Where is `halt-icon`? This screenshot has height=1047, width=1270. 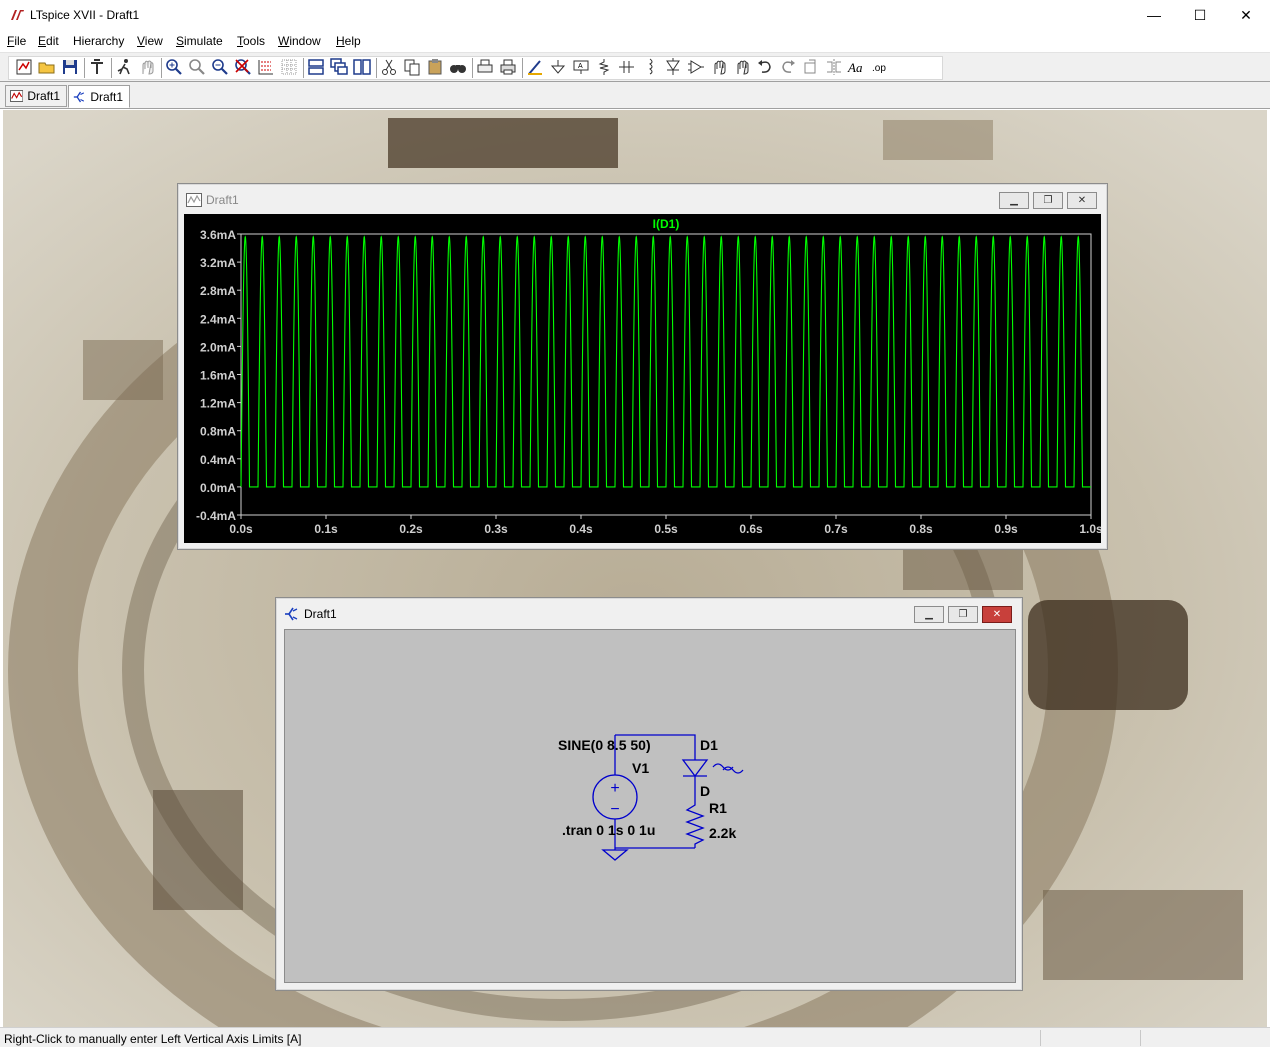
halt-icon is located at coordinates (147, 67).